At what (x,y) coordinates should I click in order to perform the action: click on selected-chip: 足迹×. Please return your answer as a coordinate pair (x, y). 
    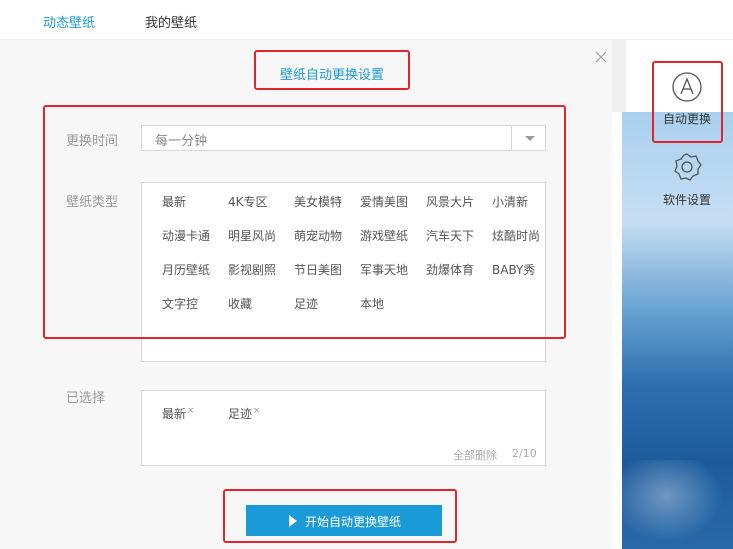
    Looking at the image, I should click on (244, 413).